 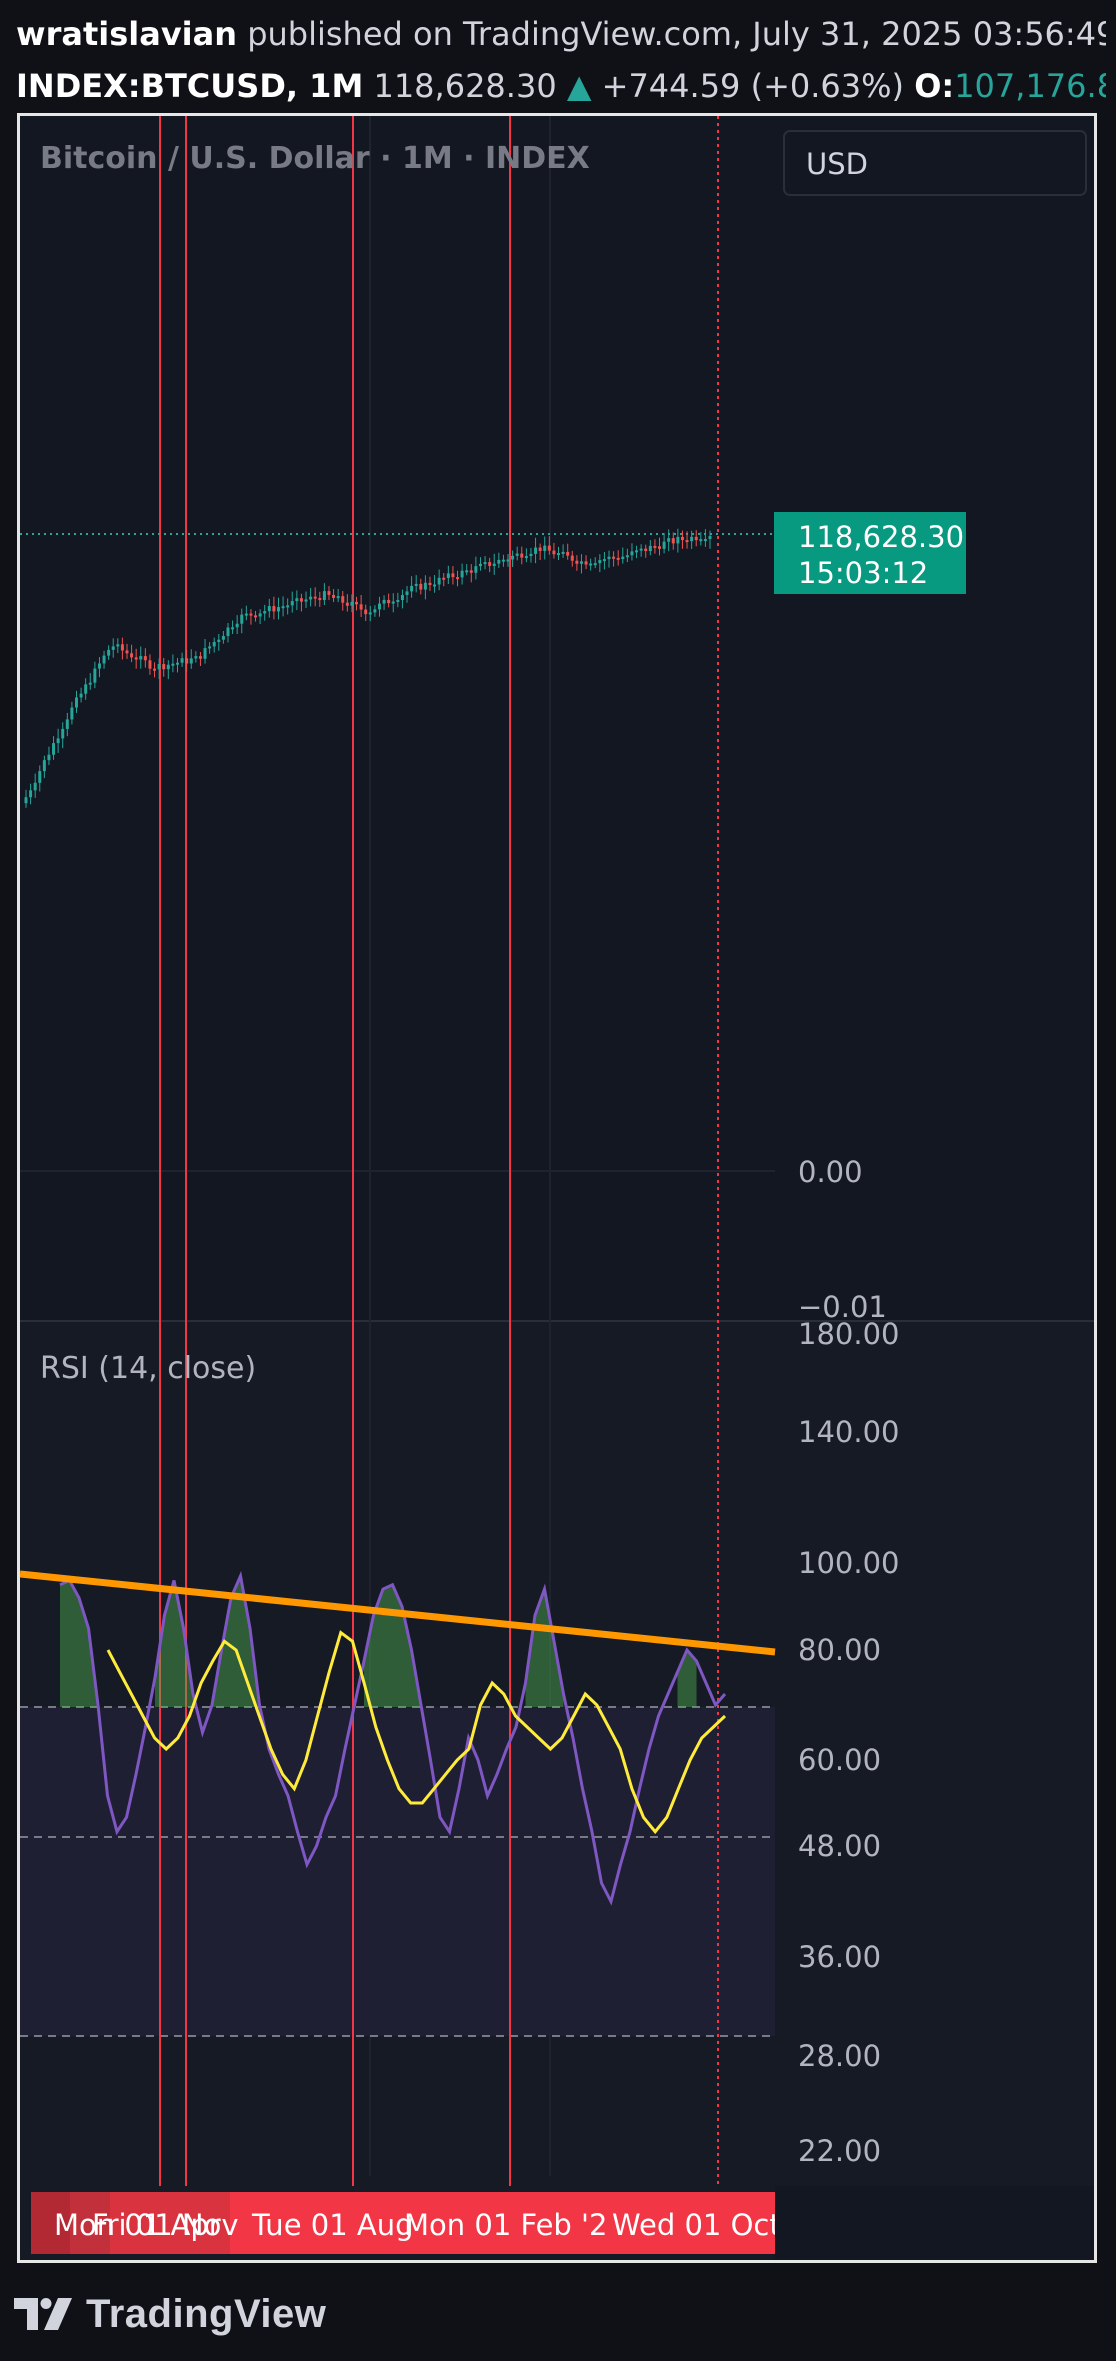 What do you see at coordinates (935, 163) in the screenshot?
I see `currency-button: USD` at bounding box center [935, 163].